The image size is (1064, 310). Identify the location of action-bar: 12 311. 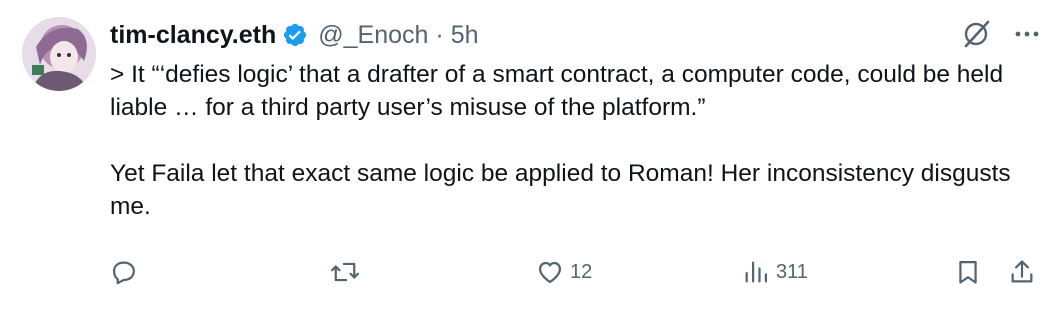
(576, 274).